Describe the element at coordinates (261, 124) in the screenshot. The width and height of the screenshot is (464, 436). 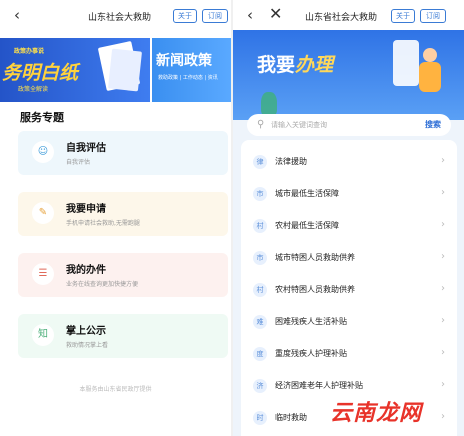
I see `search-icon: ⚲` at that location.